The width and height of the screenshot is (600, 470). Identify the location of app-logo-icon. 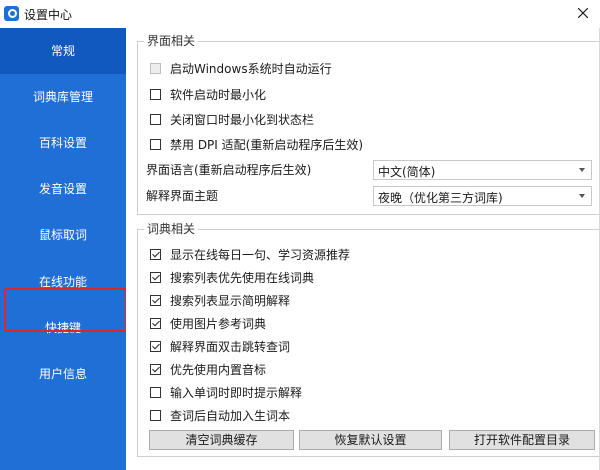
(11, 13).